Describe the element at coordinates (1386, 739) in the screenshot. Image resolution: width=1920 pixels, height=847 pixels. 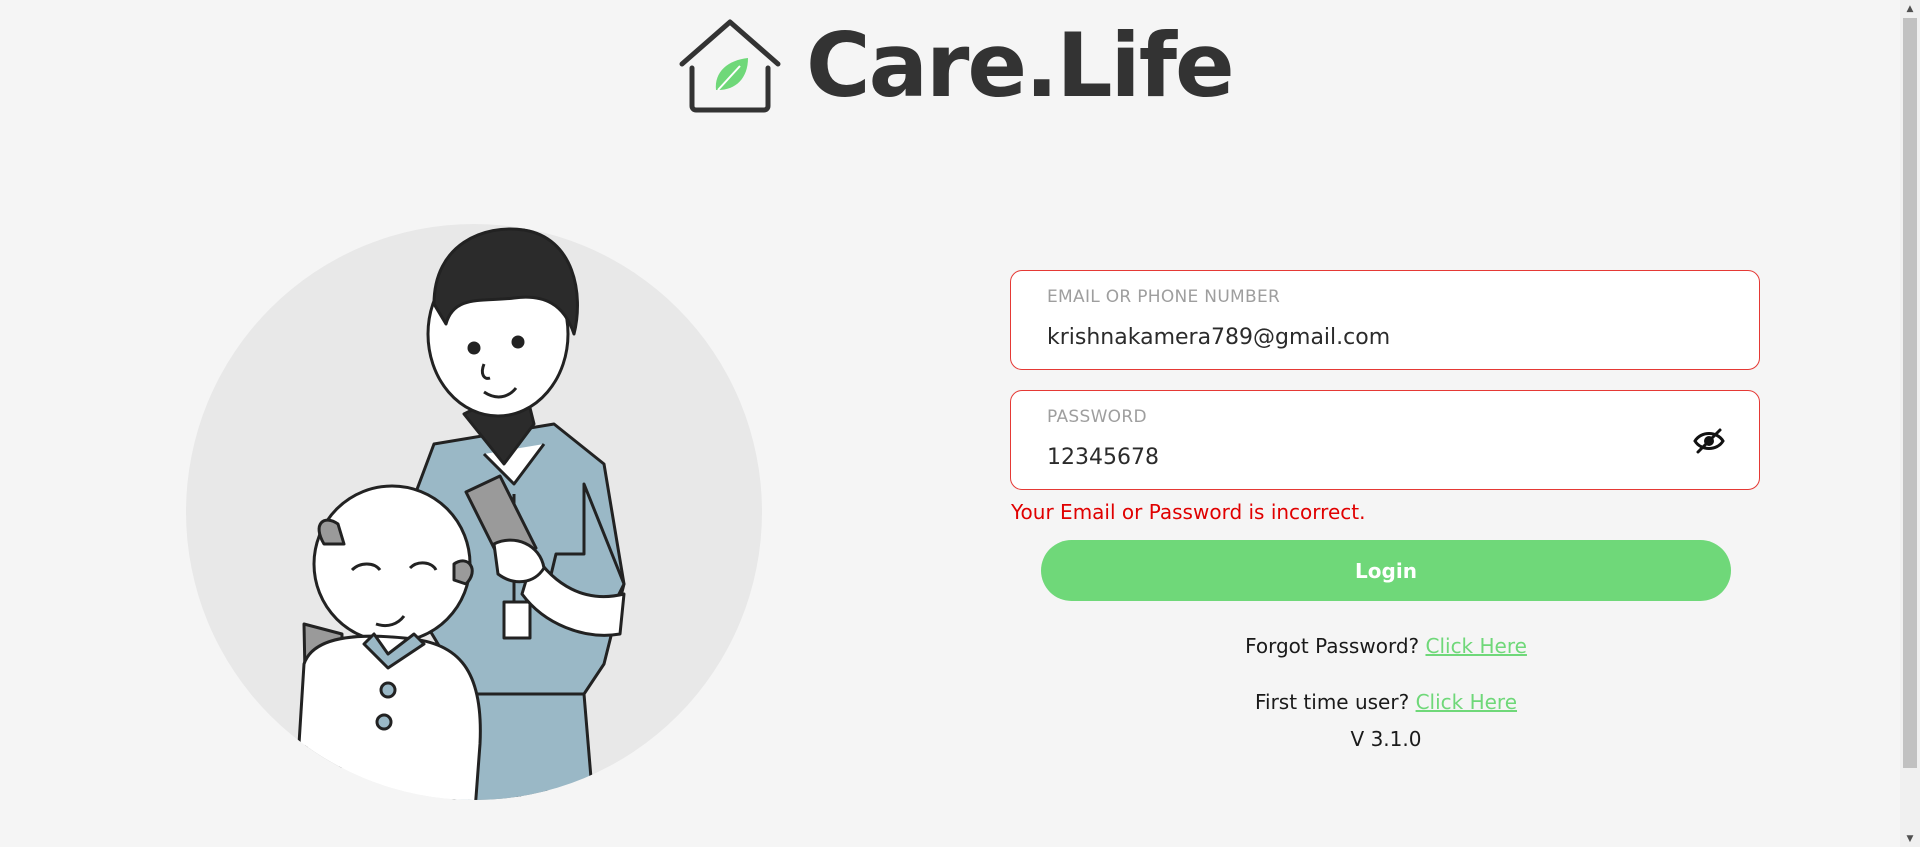
I see `version-label: V 3.1.0` at that location.